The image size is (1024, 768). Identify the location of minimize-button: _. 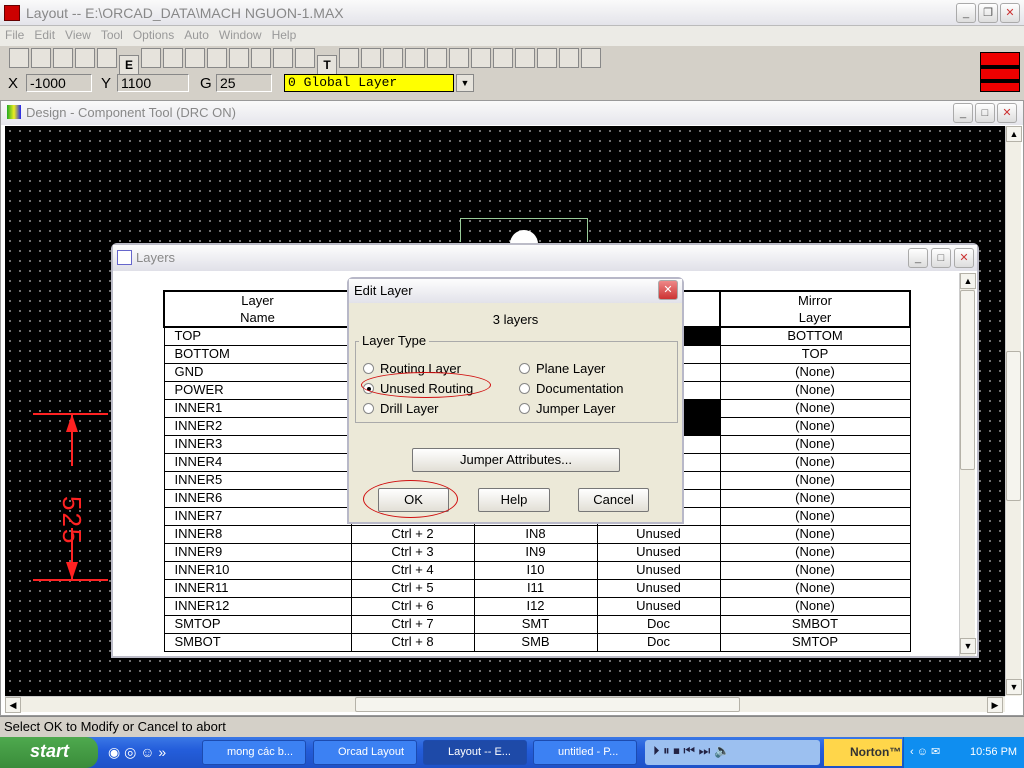
(966, 13).